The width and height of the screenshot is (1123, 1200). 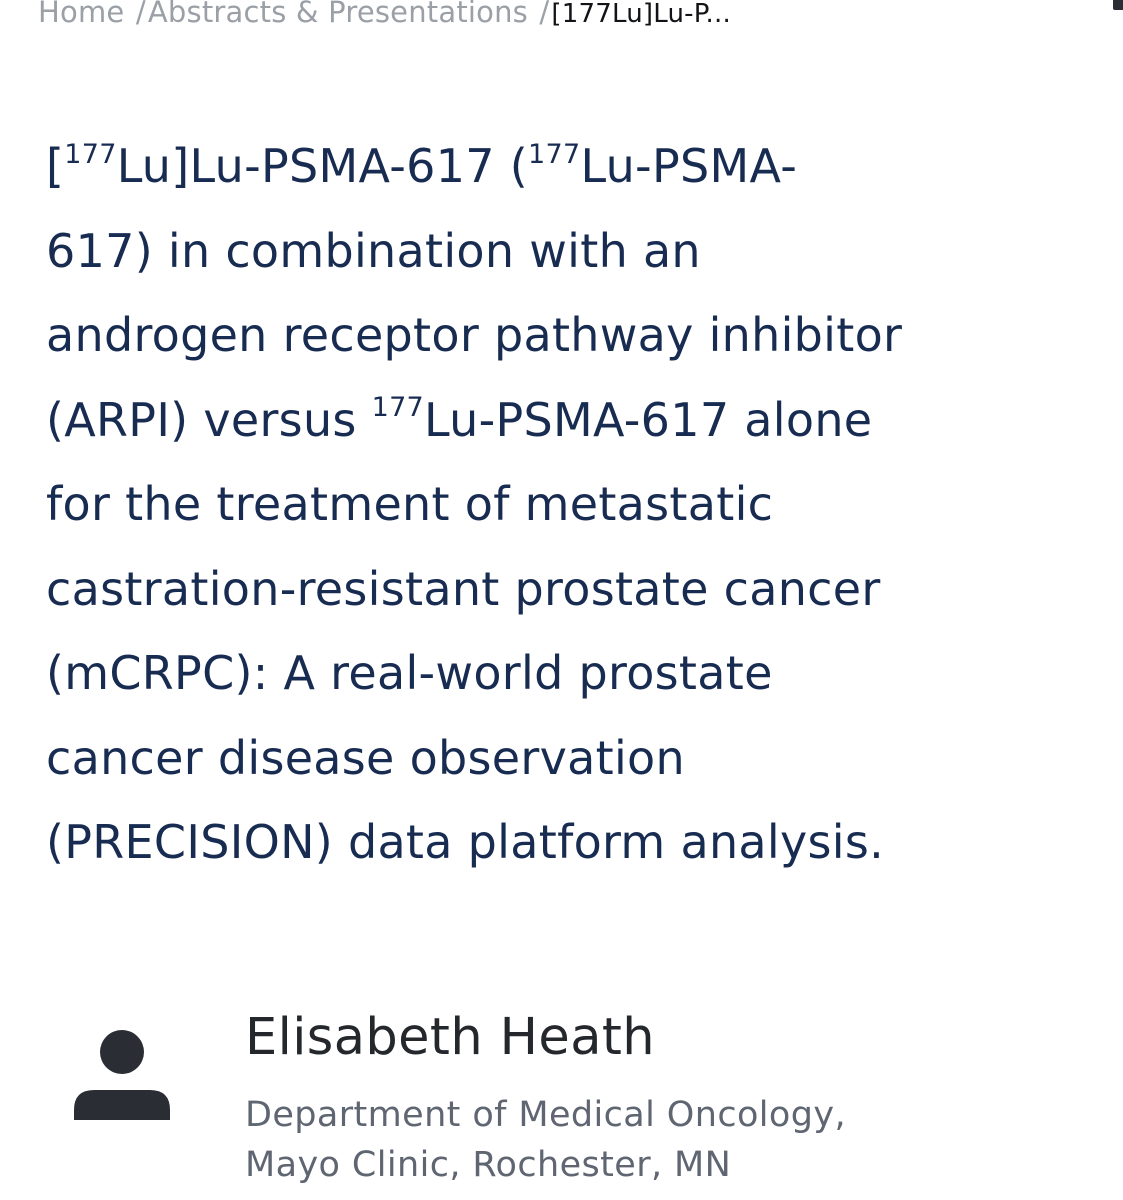 I want to click on title-line: (mCRPC): A real-world prostate, so click(x=576, y=673).